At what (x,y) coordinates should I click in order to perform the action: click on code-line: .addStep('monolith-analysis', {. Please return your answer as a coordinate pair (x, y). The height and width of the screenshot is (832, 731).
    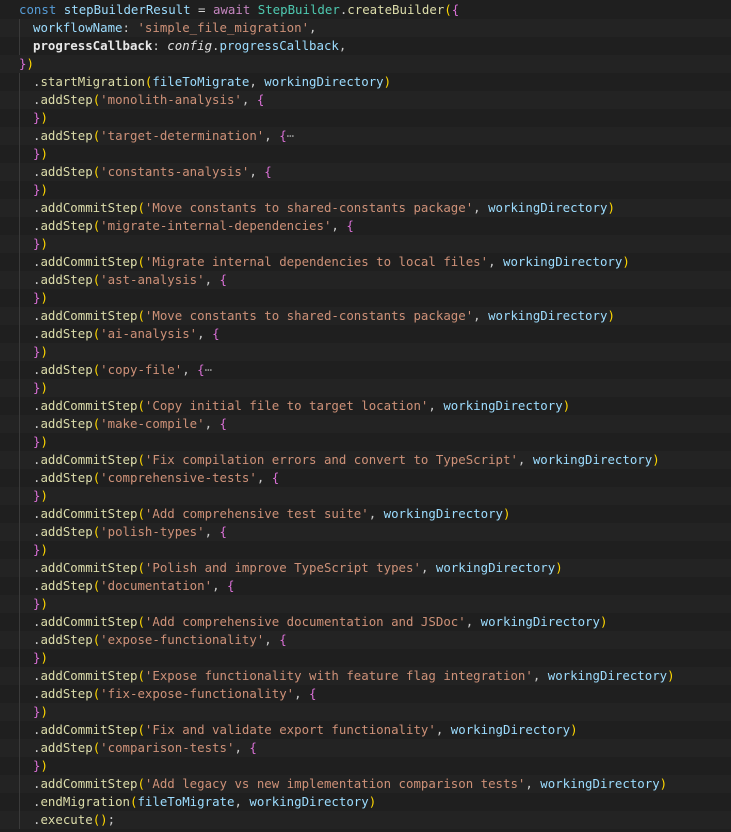
    Looking at the image, I should click on (365, 100).